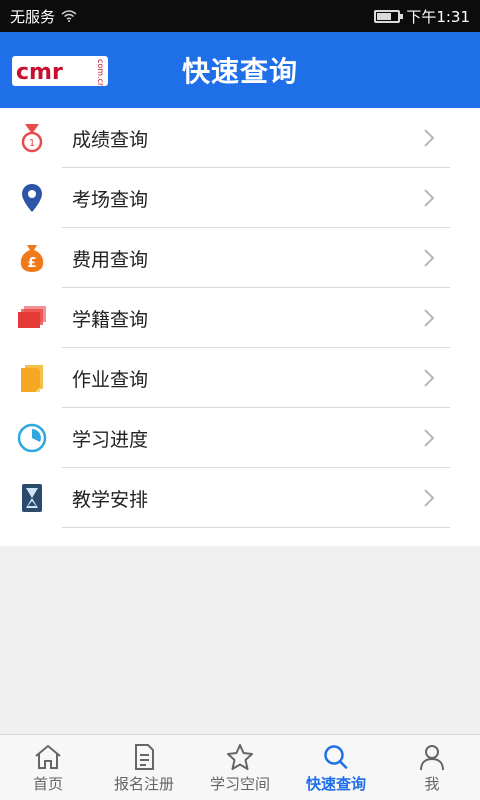 This screenshot has width=480, height=800. I want to click on menu-item-score: 1 成绩查询, so click(240, 138).